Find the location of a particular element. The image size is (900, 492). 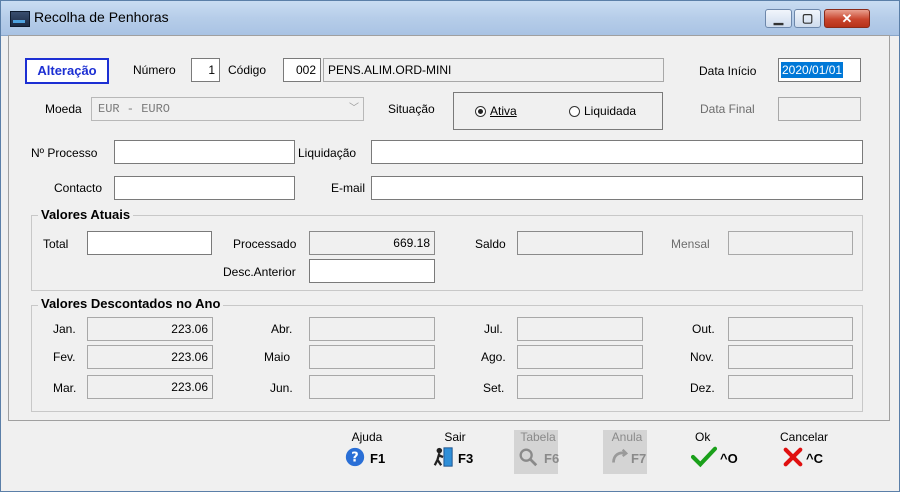

help-key: F1 is located at coordinates (378, 458).